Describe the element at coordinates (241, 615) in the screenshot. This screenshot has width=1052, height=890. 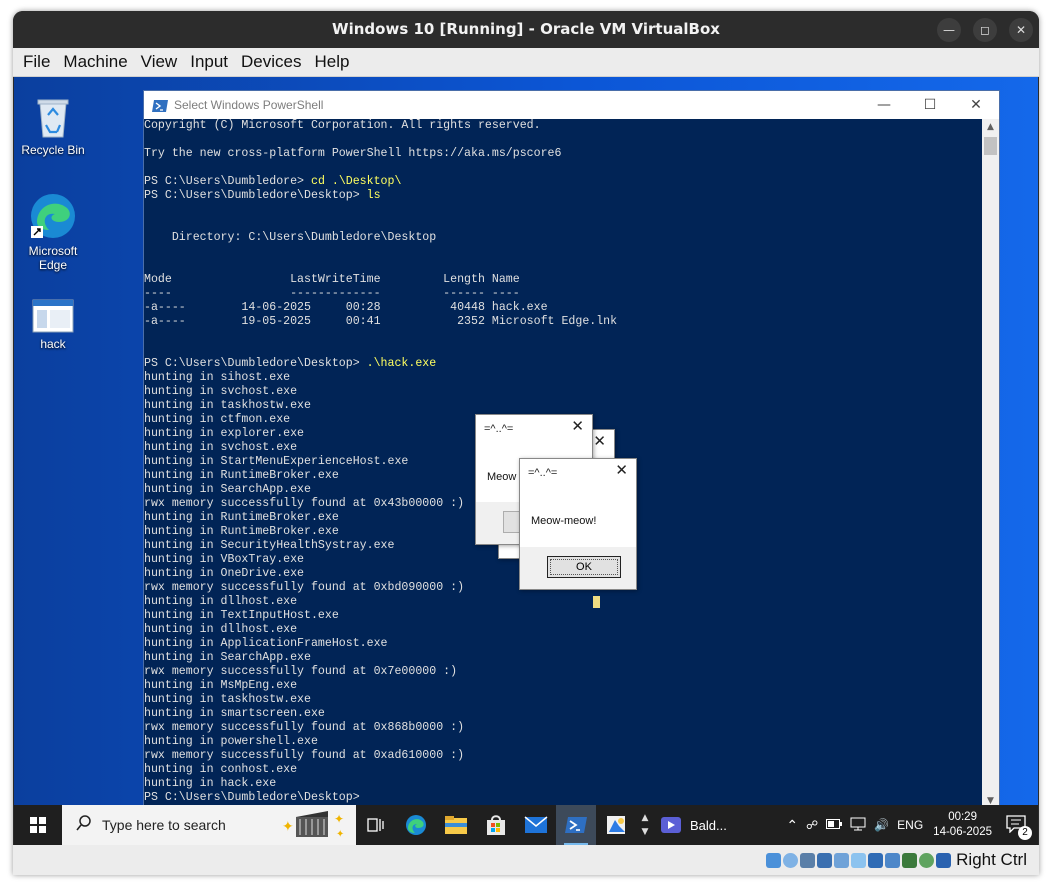
I see `console-text: hunting in TextInputHost.exe` at that location.